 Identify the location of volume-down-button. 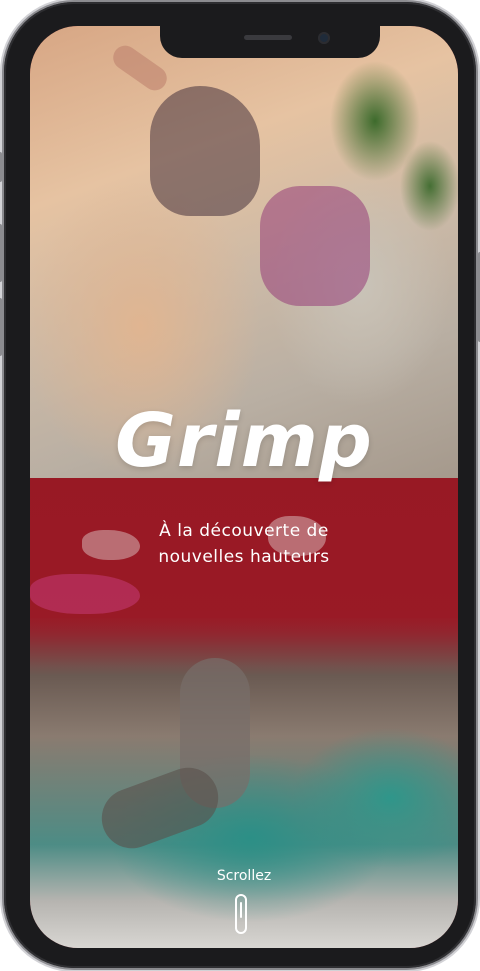
(1, 327).